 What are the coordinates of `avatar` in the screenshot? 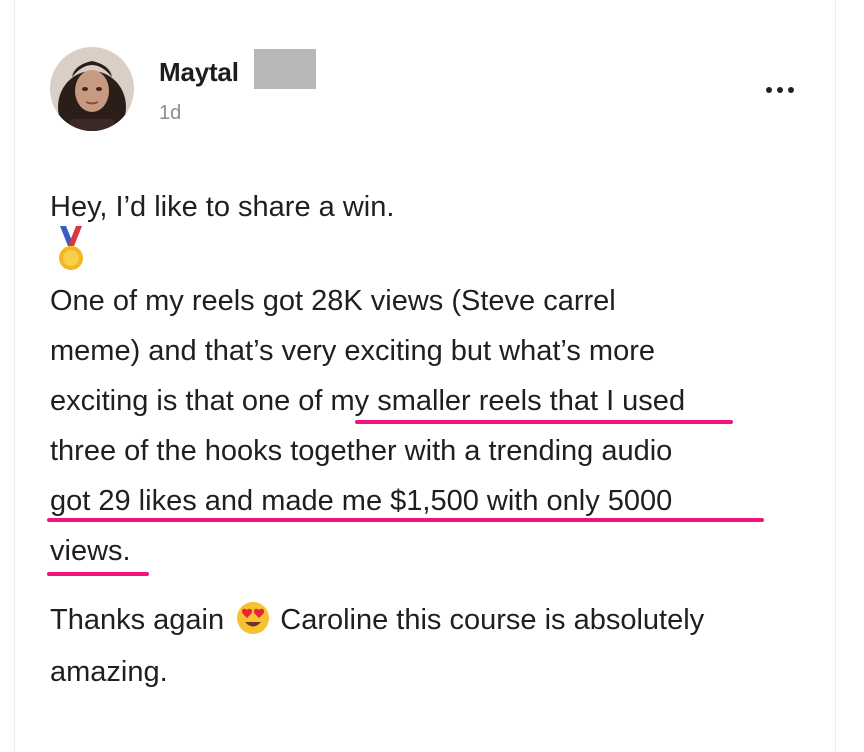 It's located at (92, 89).